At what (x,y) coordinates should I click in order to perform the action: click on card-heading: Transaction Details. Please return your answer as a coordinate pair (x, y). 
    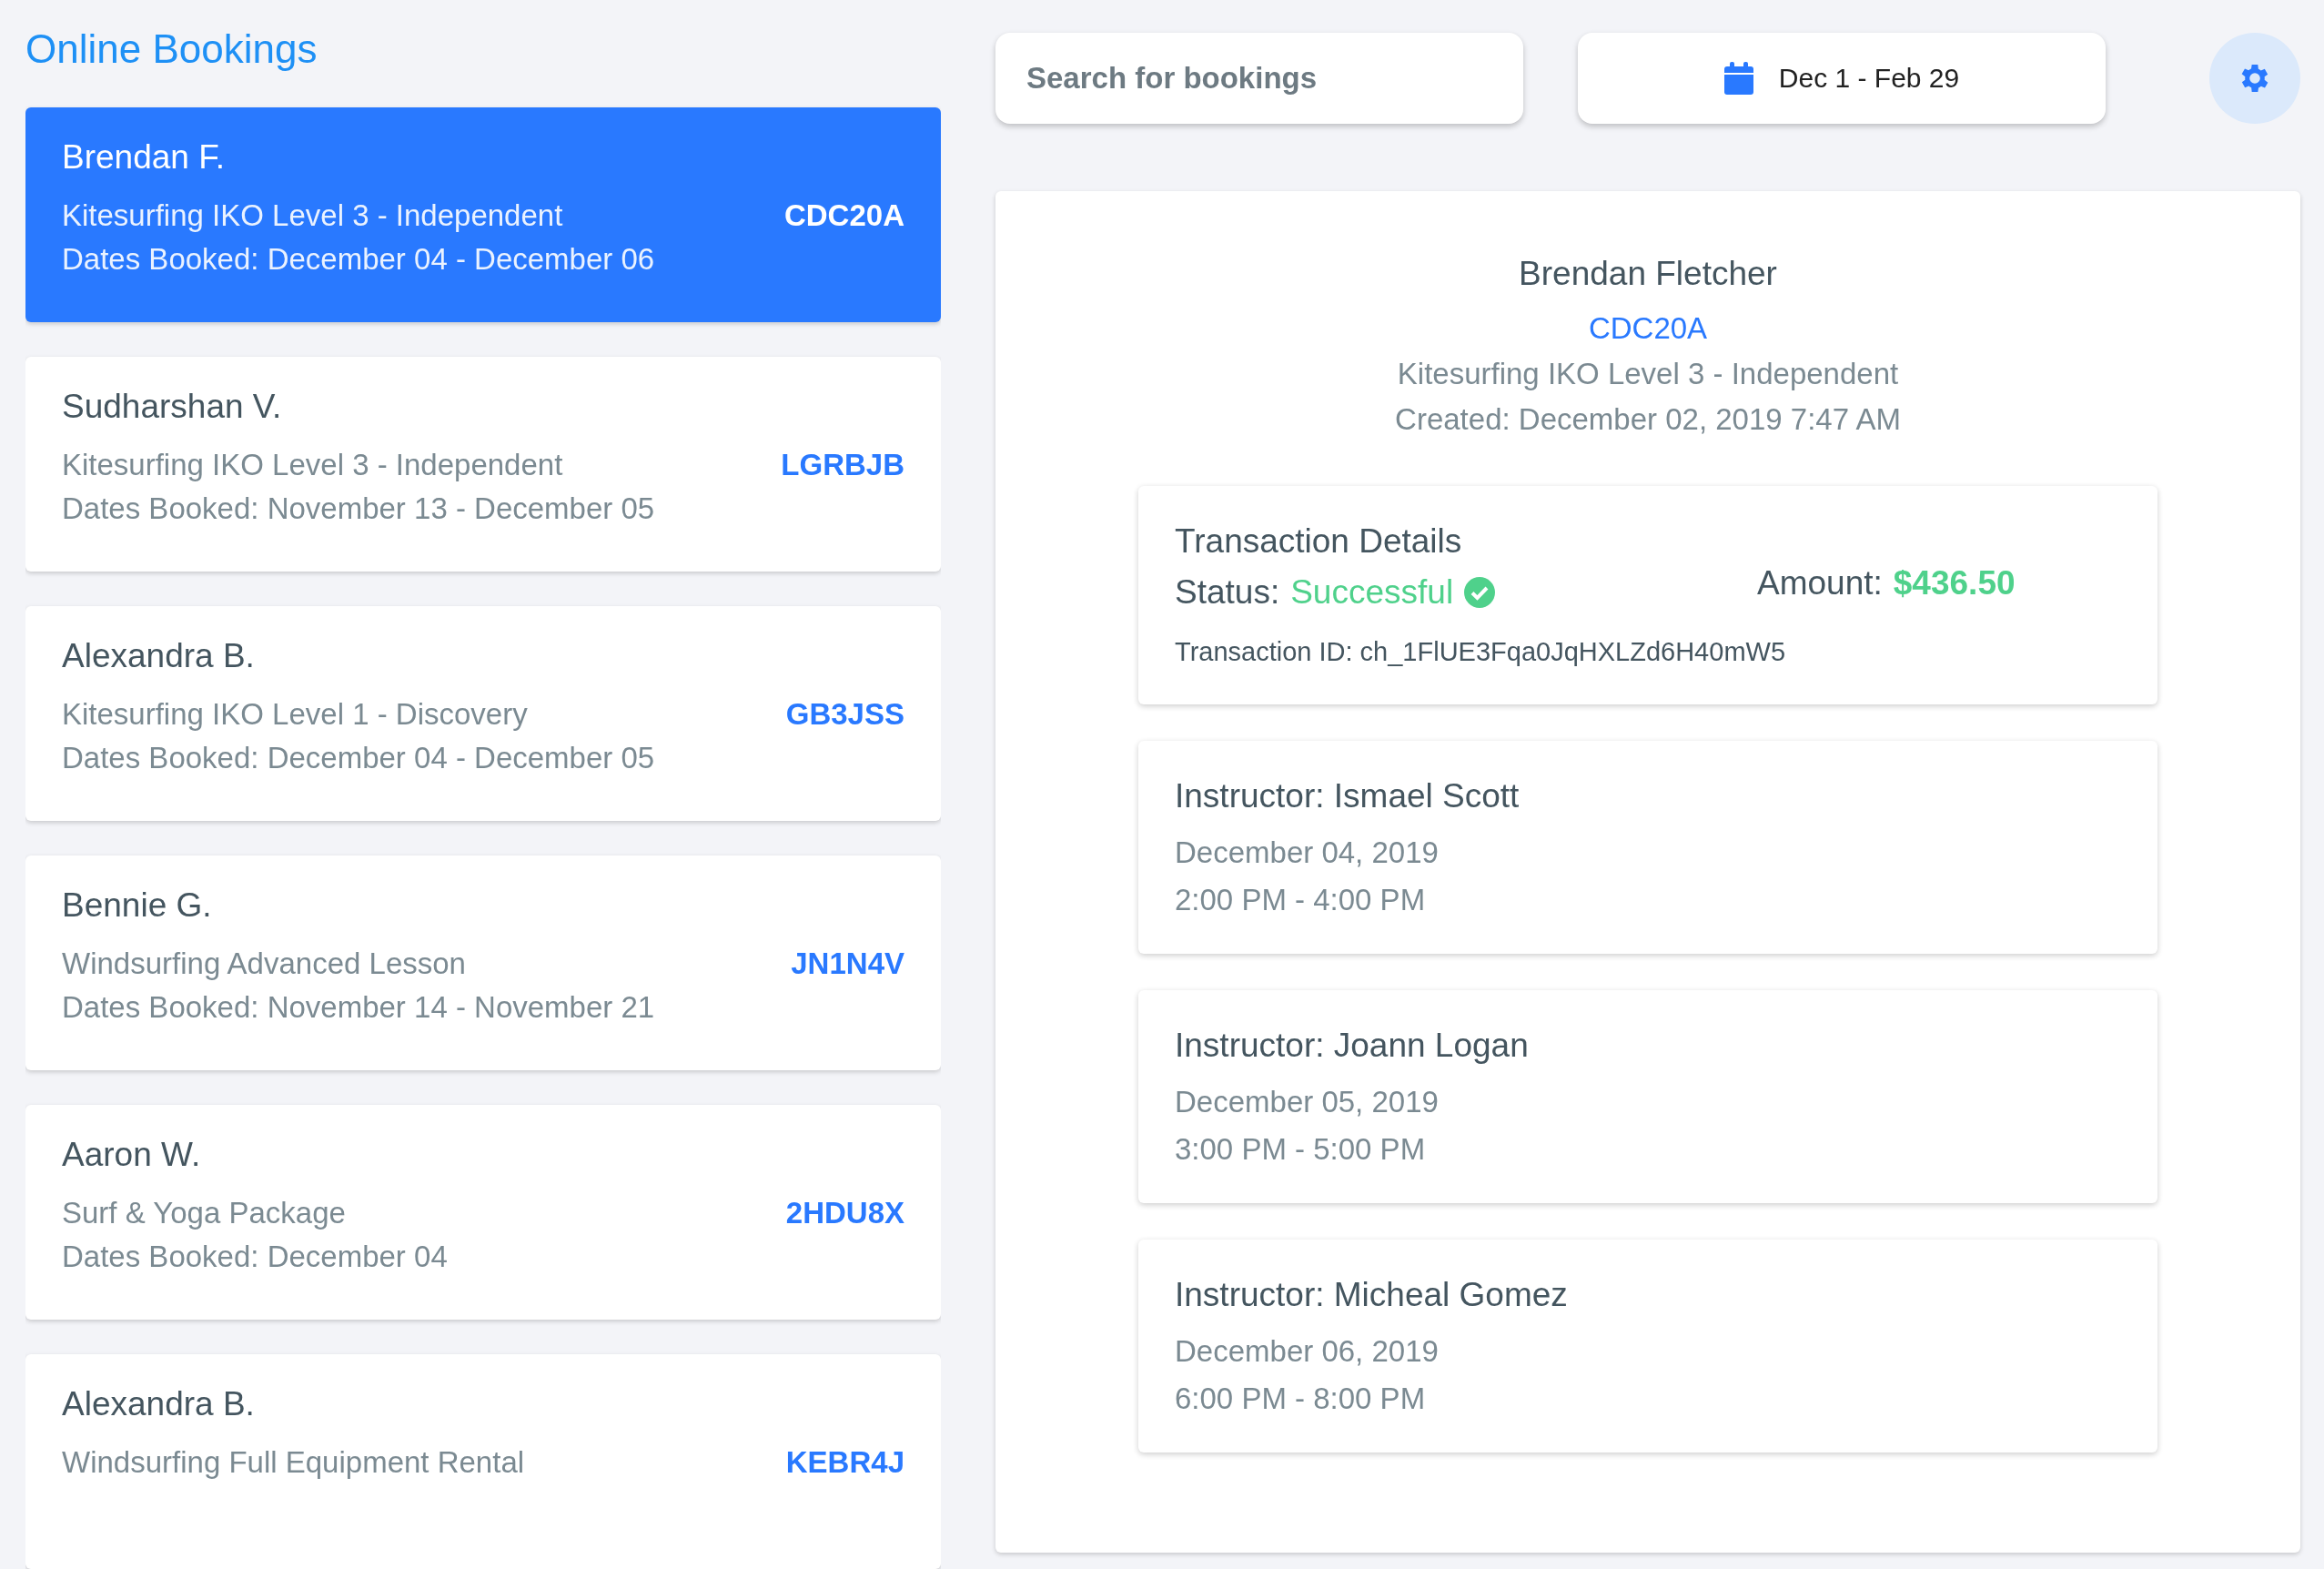
    Looking at the image, I should click on (1319, 541).